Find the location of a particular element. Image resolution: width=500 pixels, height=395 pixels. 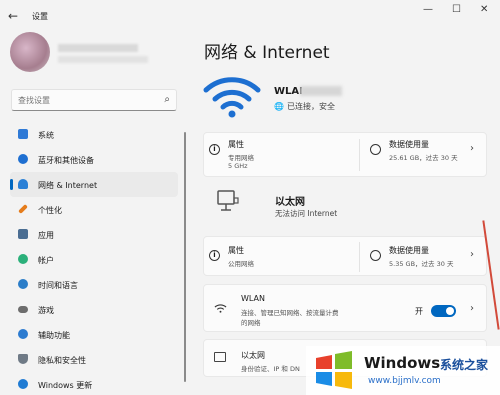

clock-icon is located at coordinates (23, 284).